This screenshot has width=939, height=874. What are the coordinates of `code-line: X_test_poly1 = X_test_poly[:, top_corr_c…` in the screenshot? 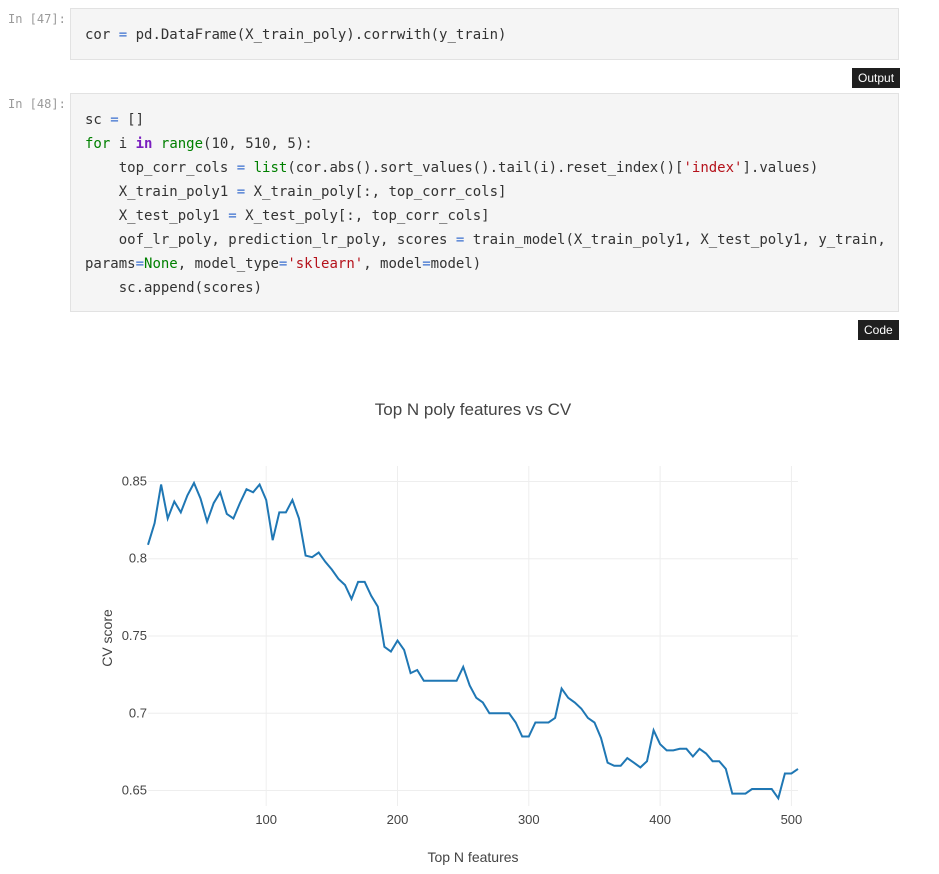 It's located at (484, 216).